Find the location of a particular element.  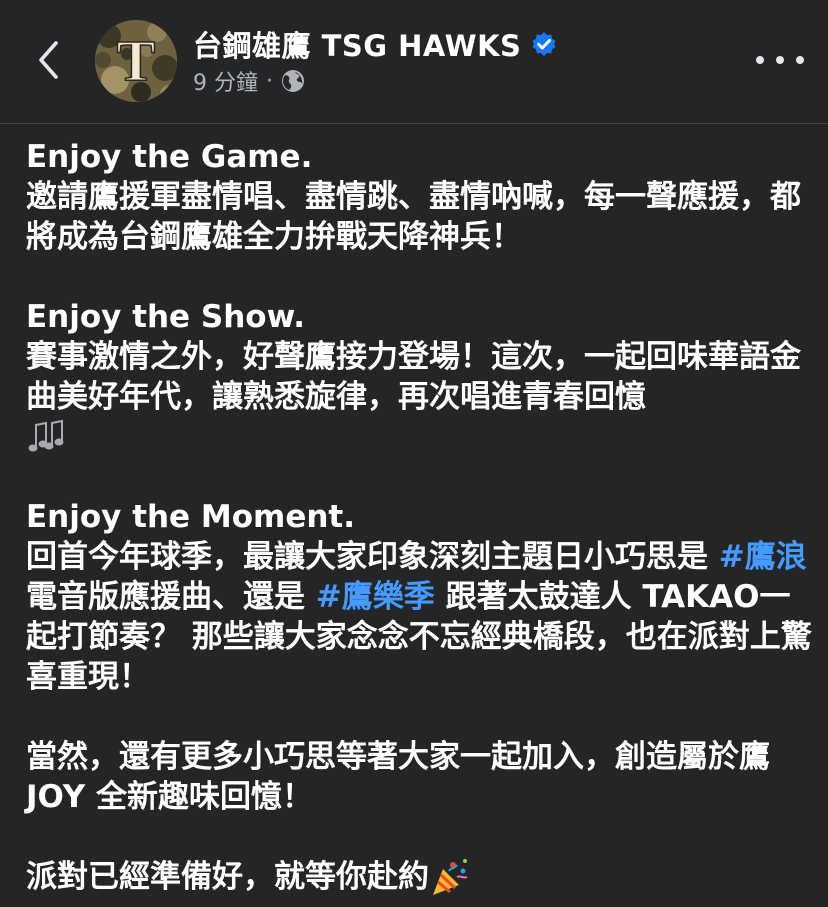

party-text: 派對已經準備好，就等你赴約 is located at coordinates (227, 877).